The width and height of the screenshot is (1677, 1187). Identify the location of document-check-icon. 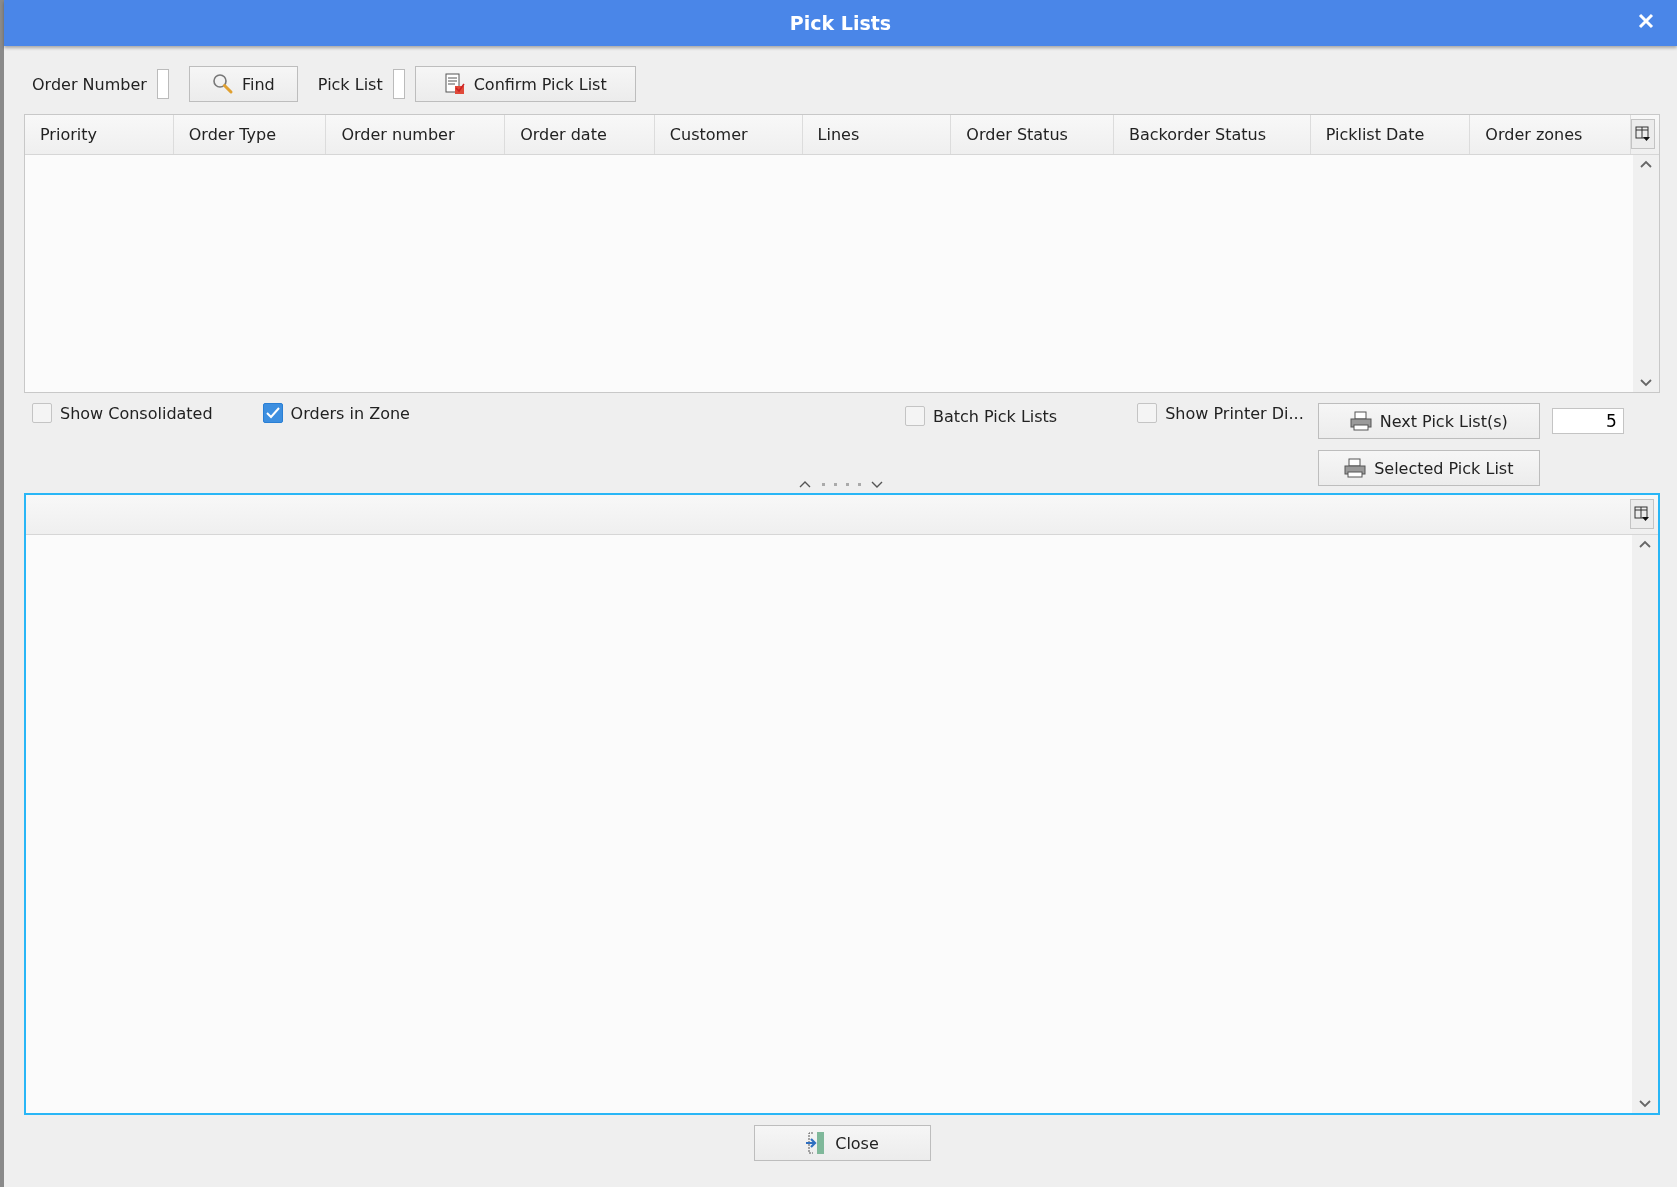
(454, 84).